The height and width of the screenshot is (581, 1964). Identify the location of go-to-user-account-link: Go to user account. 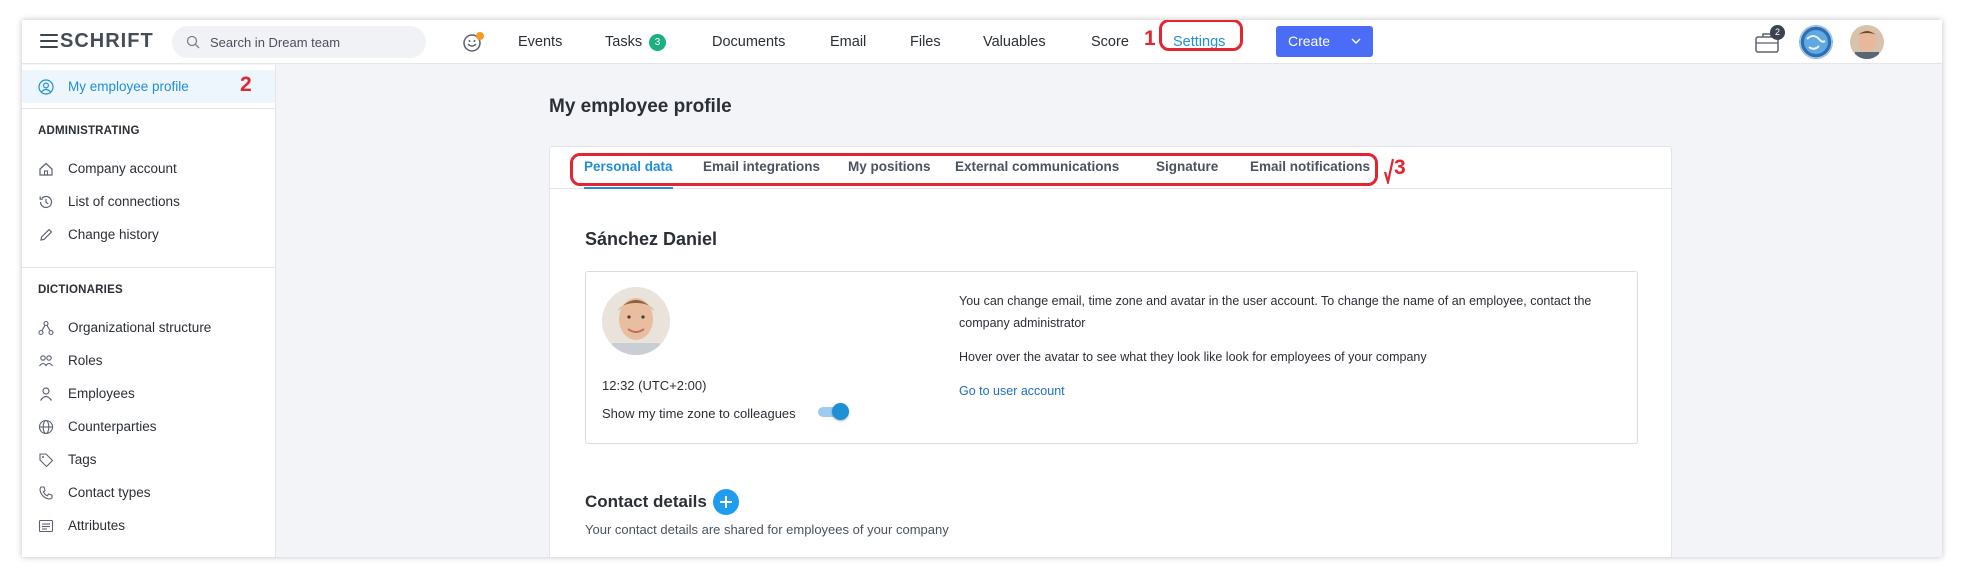
(1012, 391).